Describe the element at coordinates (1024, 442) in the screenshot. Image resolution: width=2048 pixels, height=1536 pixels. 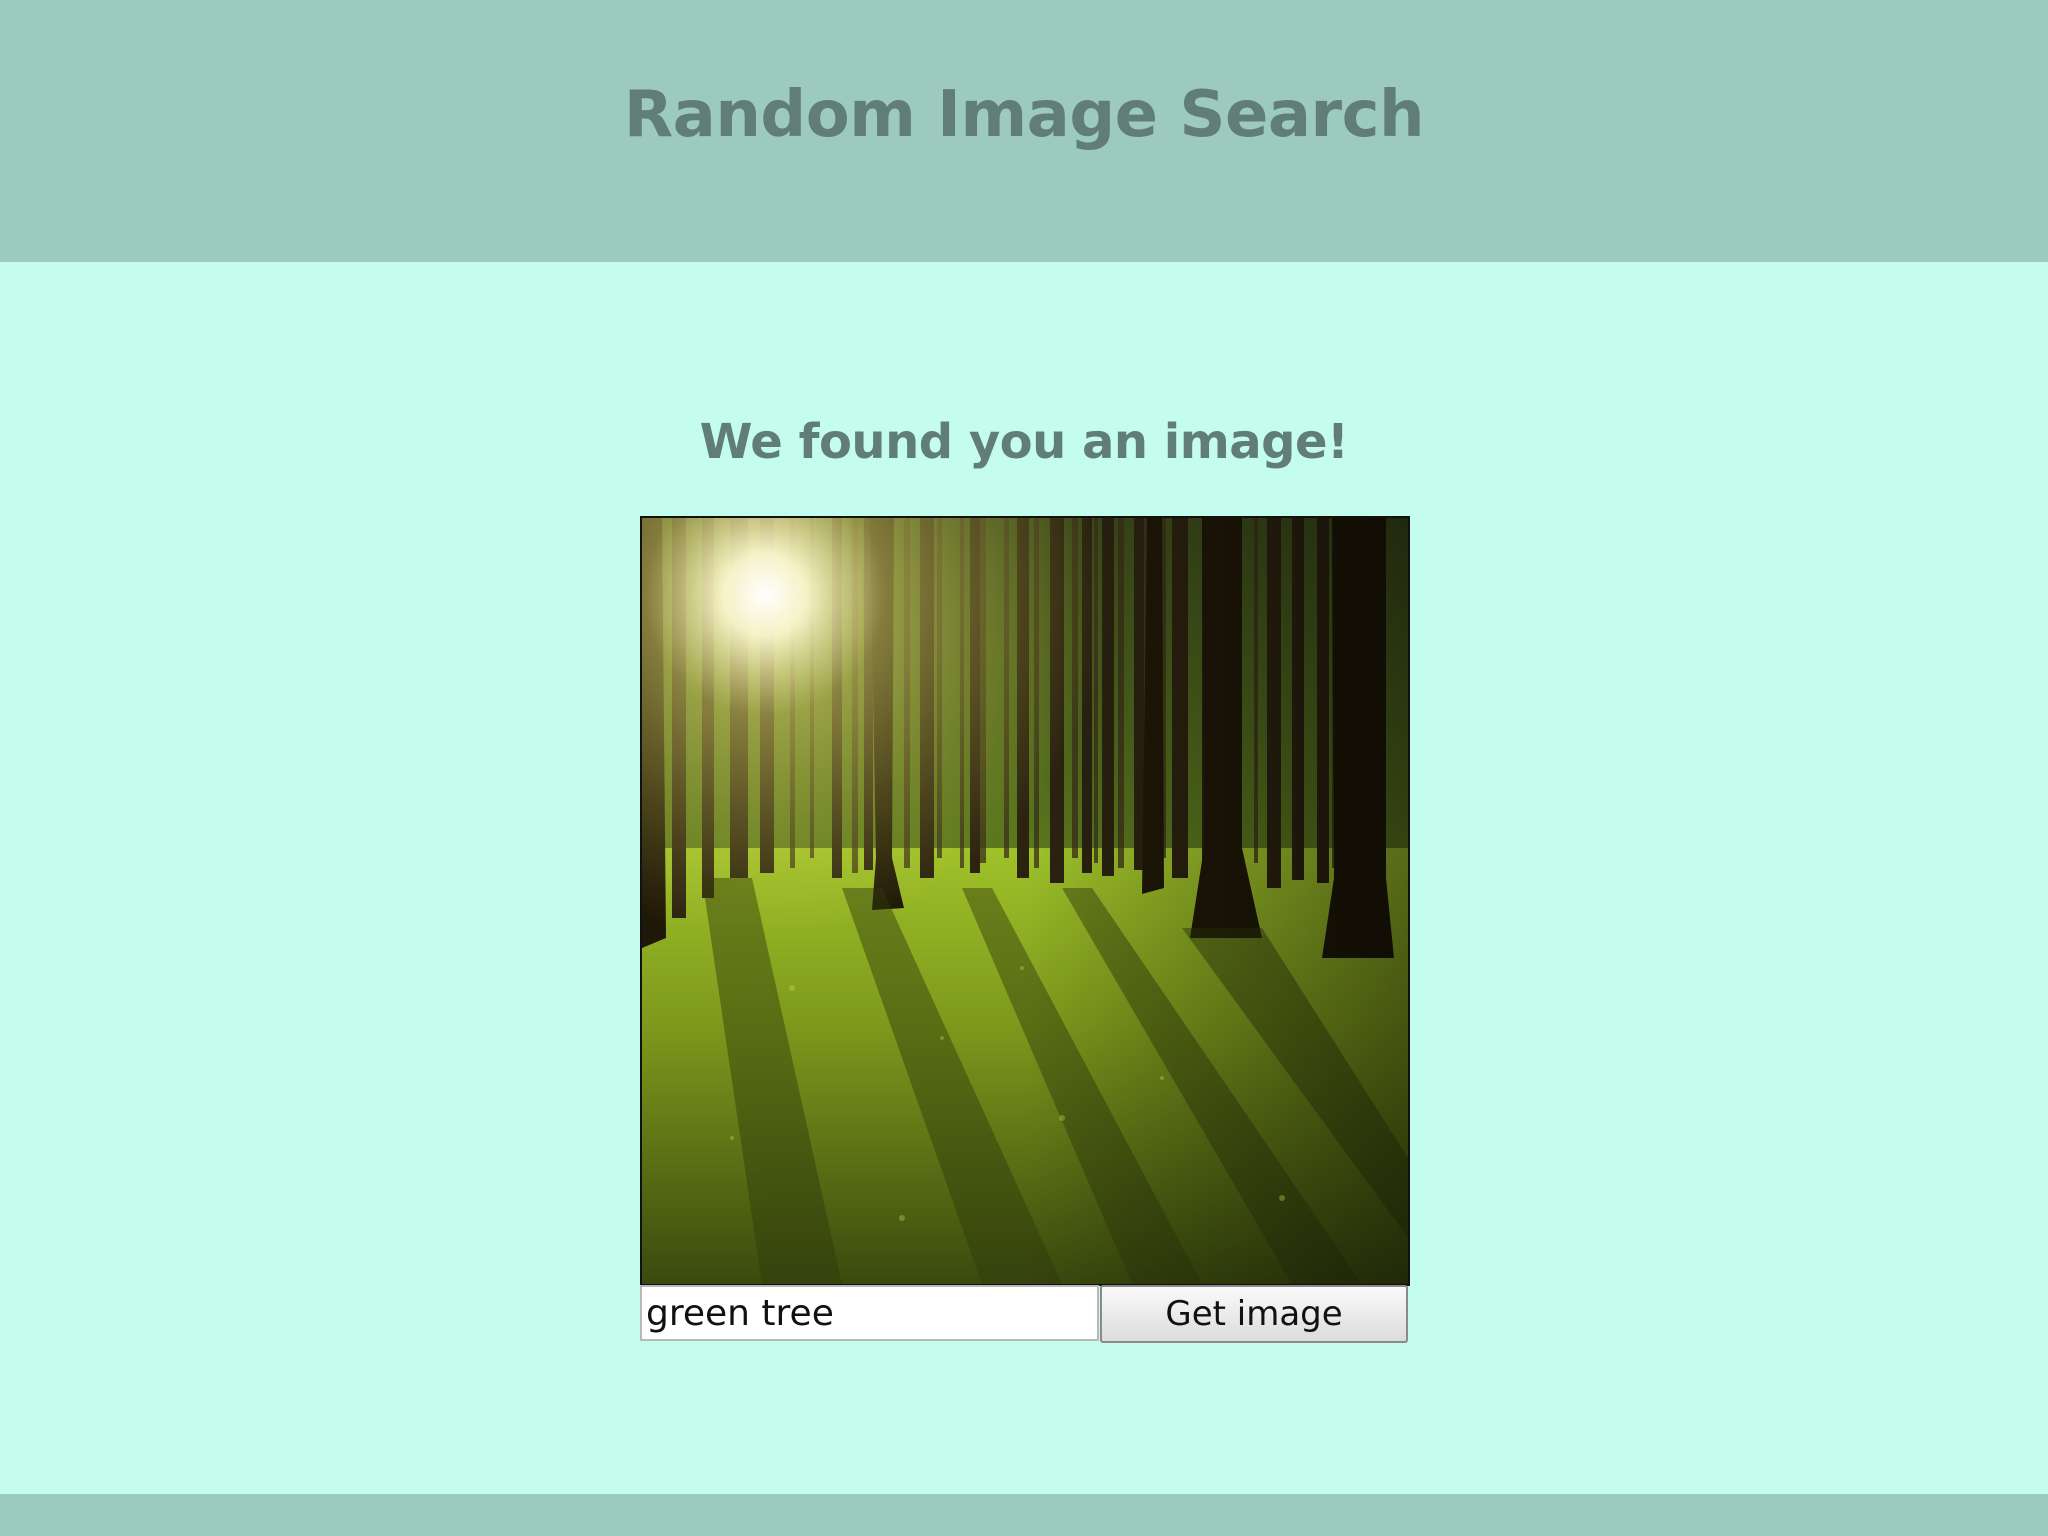
I see `result-heading: We found you an image!` at that location.